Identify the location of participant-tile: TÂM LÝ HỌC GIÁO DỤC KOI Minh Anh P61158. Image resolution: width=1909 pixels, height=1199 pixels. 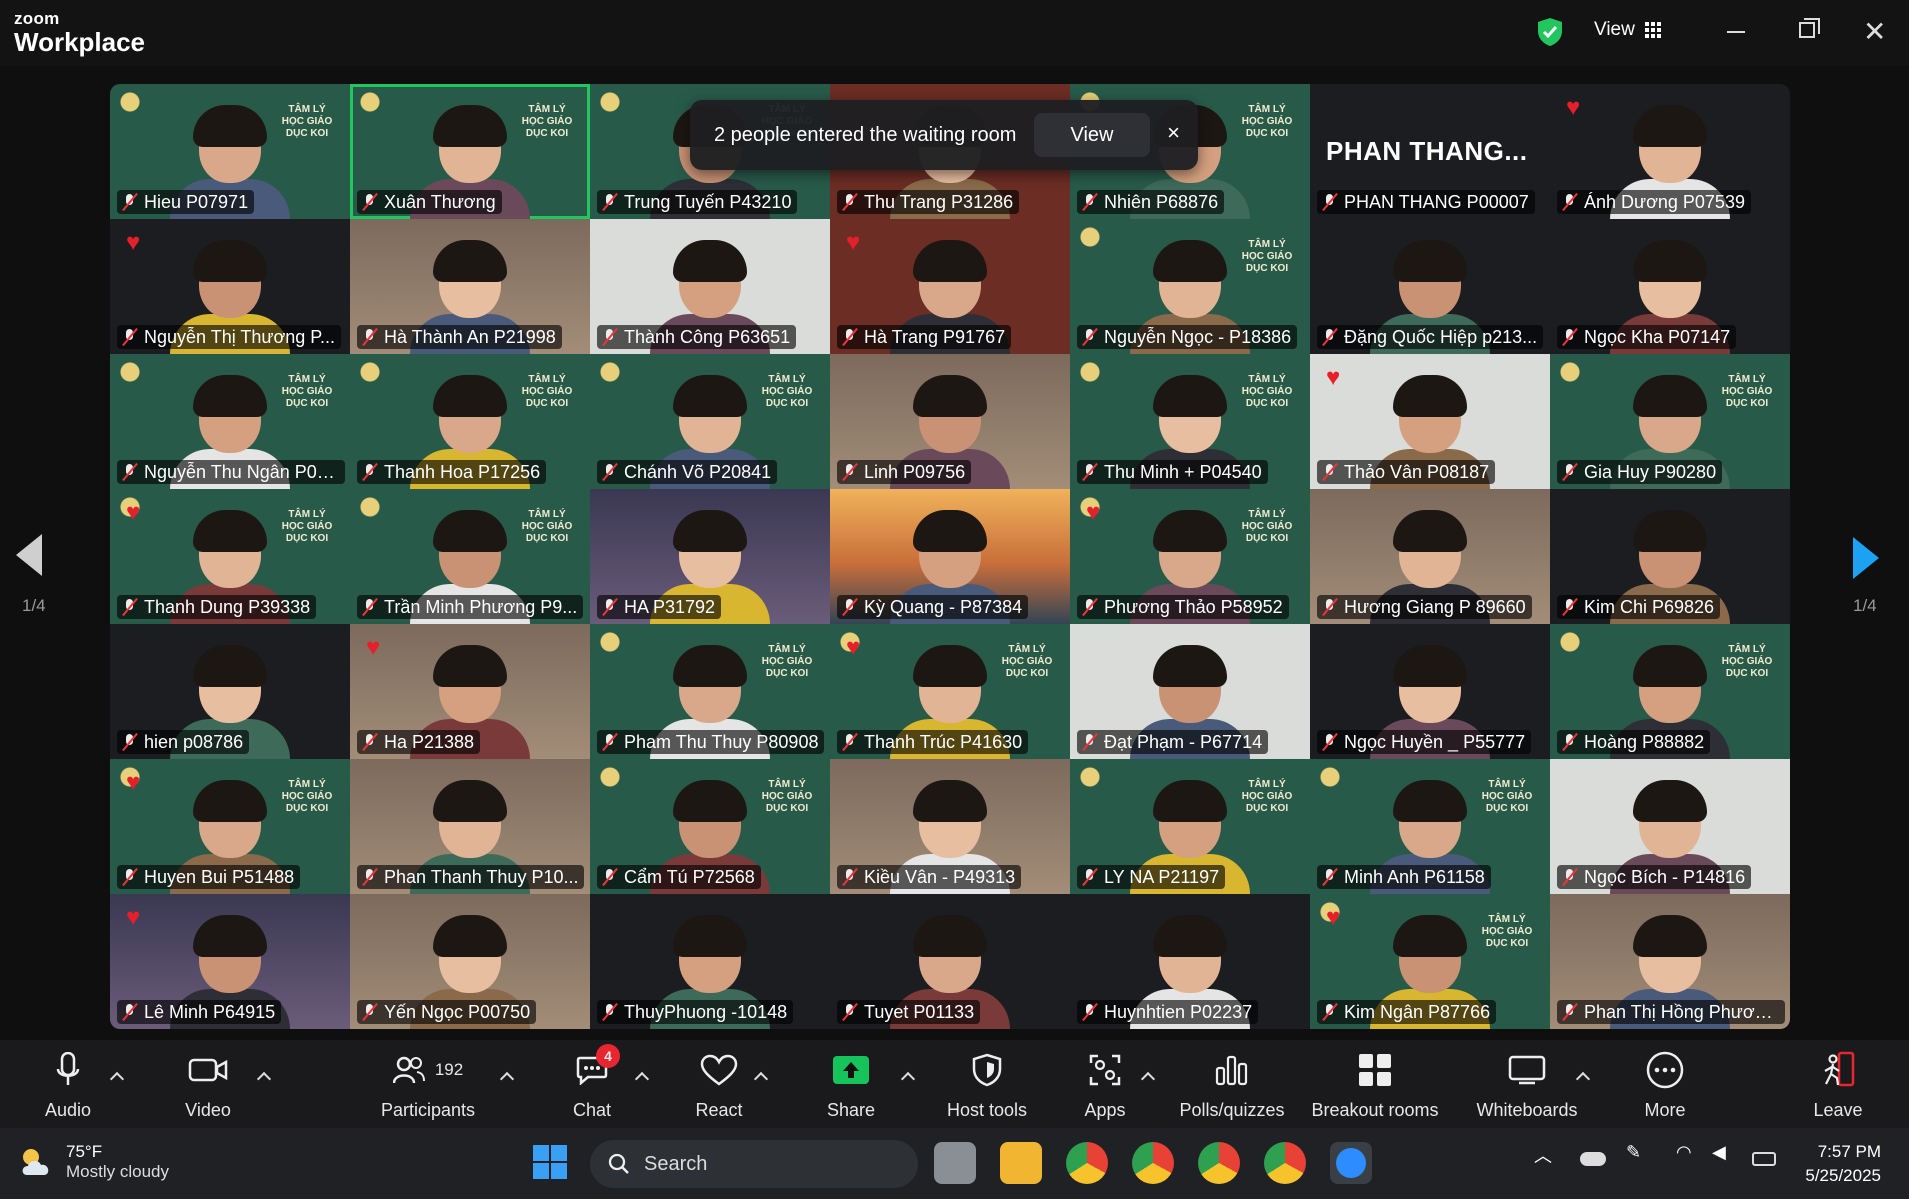
(1430, 826).